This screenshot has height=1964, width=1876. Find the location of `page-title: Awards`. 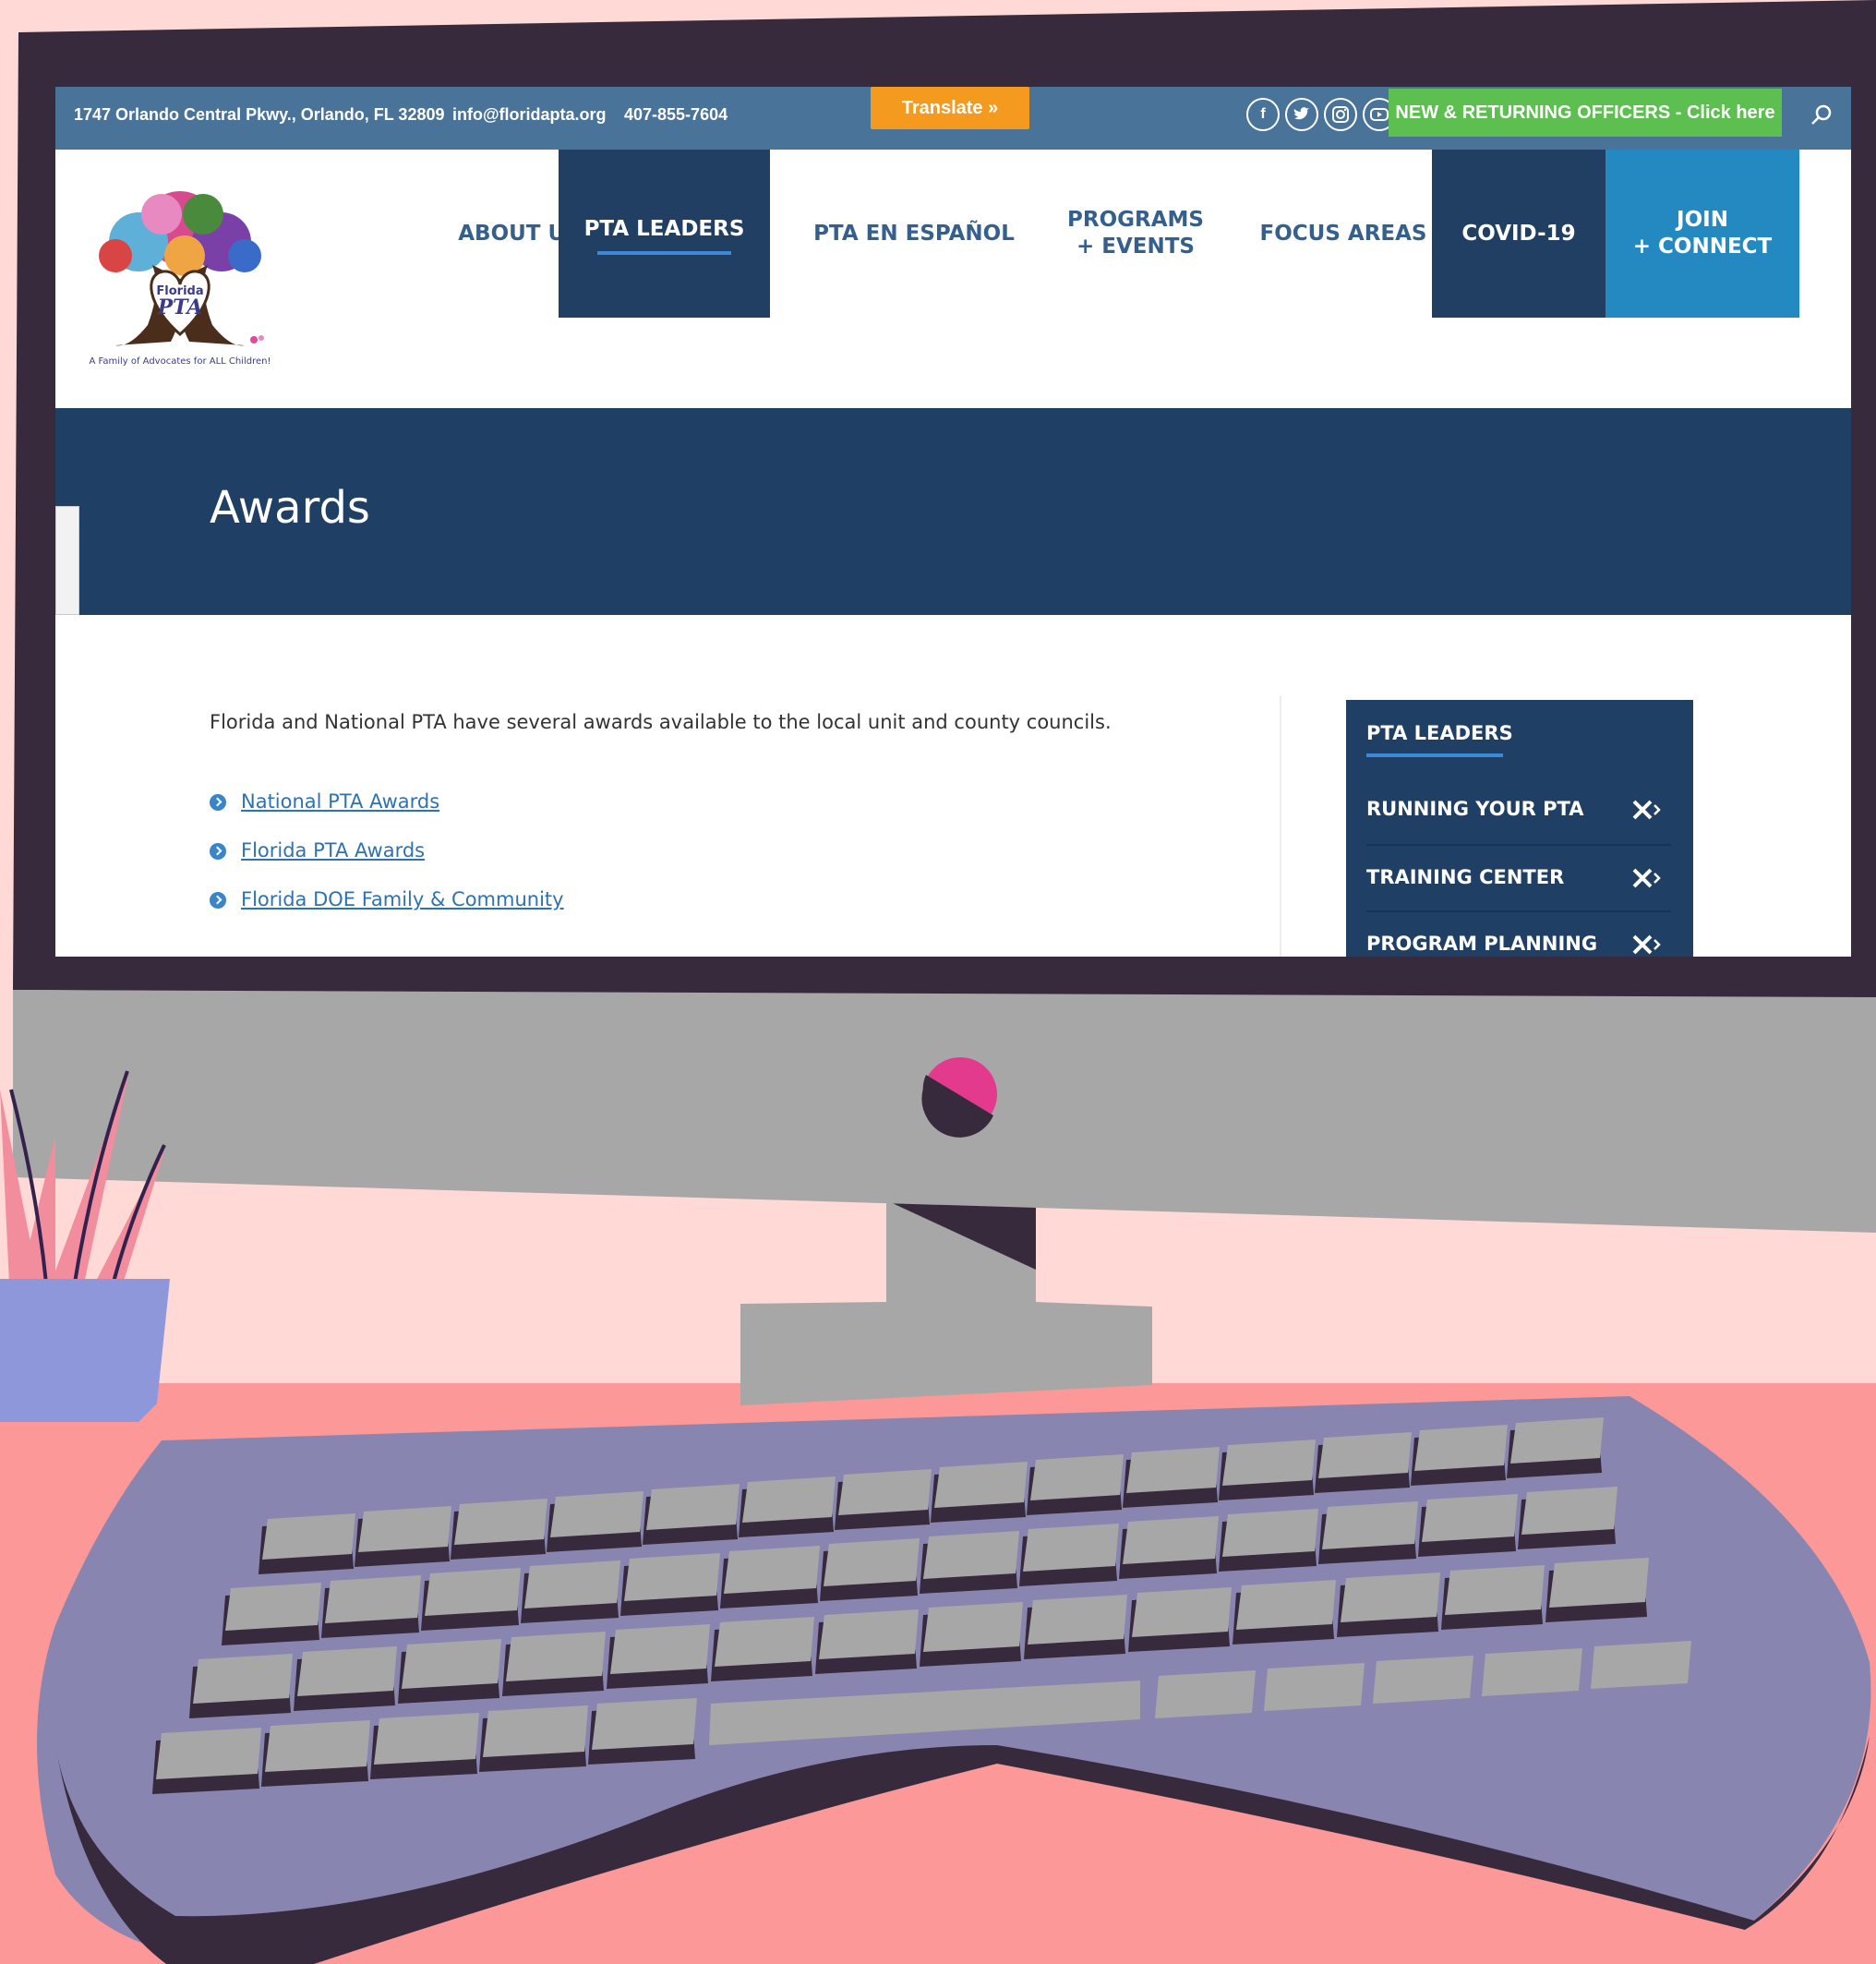

page-title: Awards is located at coordinates (290, 508).